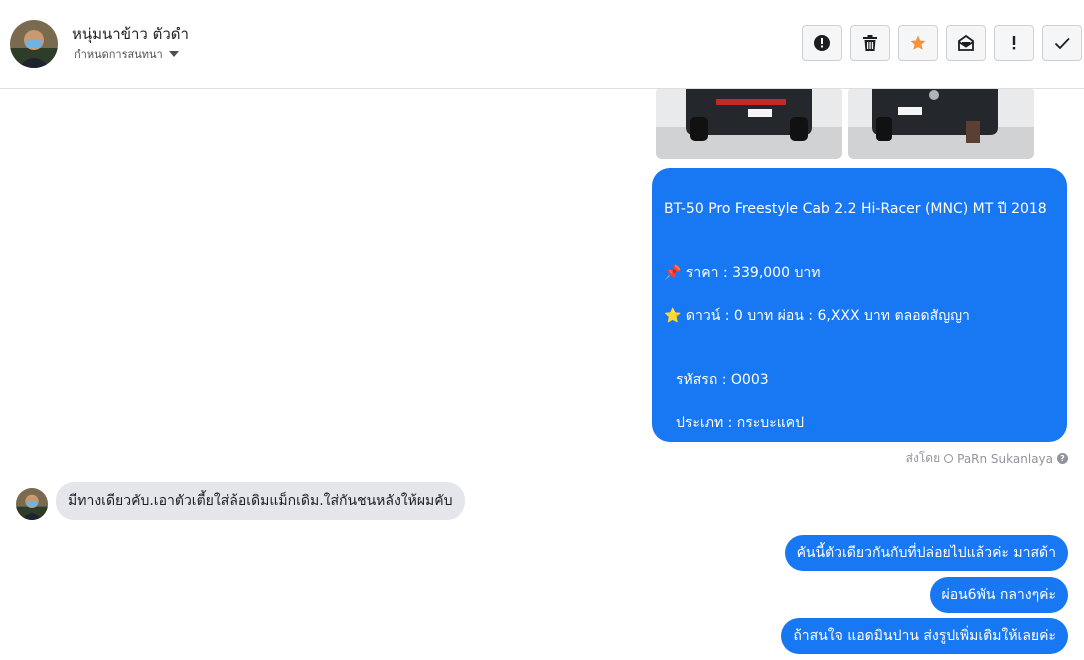  I want to click on sent-by-label: ส่งโดย, so click(923, 458).